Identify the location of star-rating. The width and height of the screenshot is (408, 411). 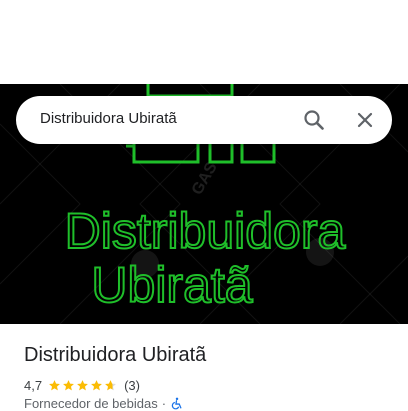
(83, 385).